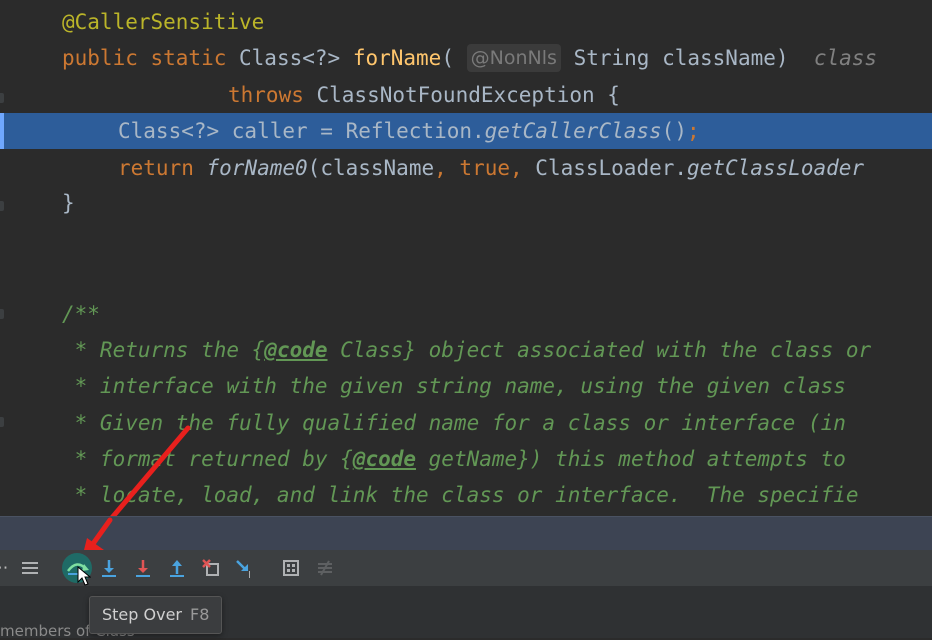 Image resolution: width=932 pixels, height=640 pixels. Describe the element at coordinates (109, 568) in the screenshot. I see `step-into-icon` at that location.